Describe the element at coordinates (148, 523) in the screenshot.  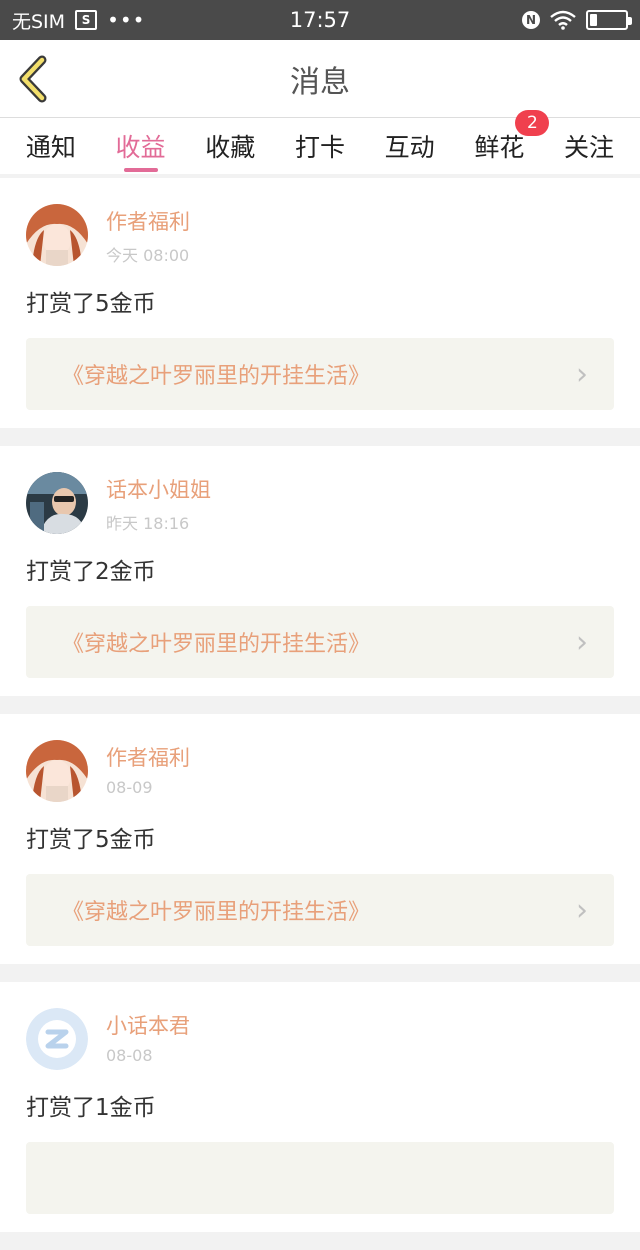
I see `message-time: 昨天 18:16` at that location.